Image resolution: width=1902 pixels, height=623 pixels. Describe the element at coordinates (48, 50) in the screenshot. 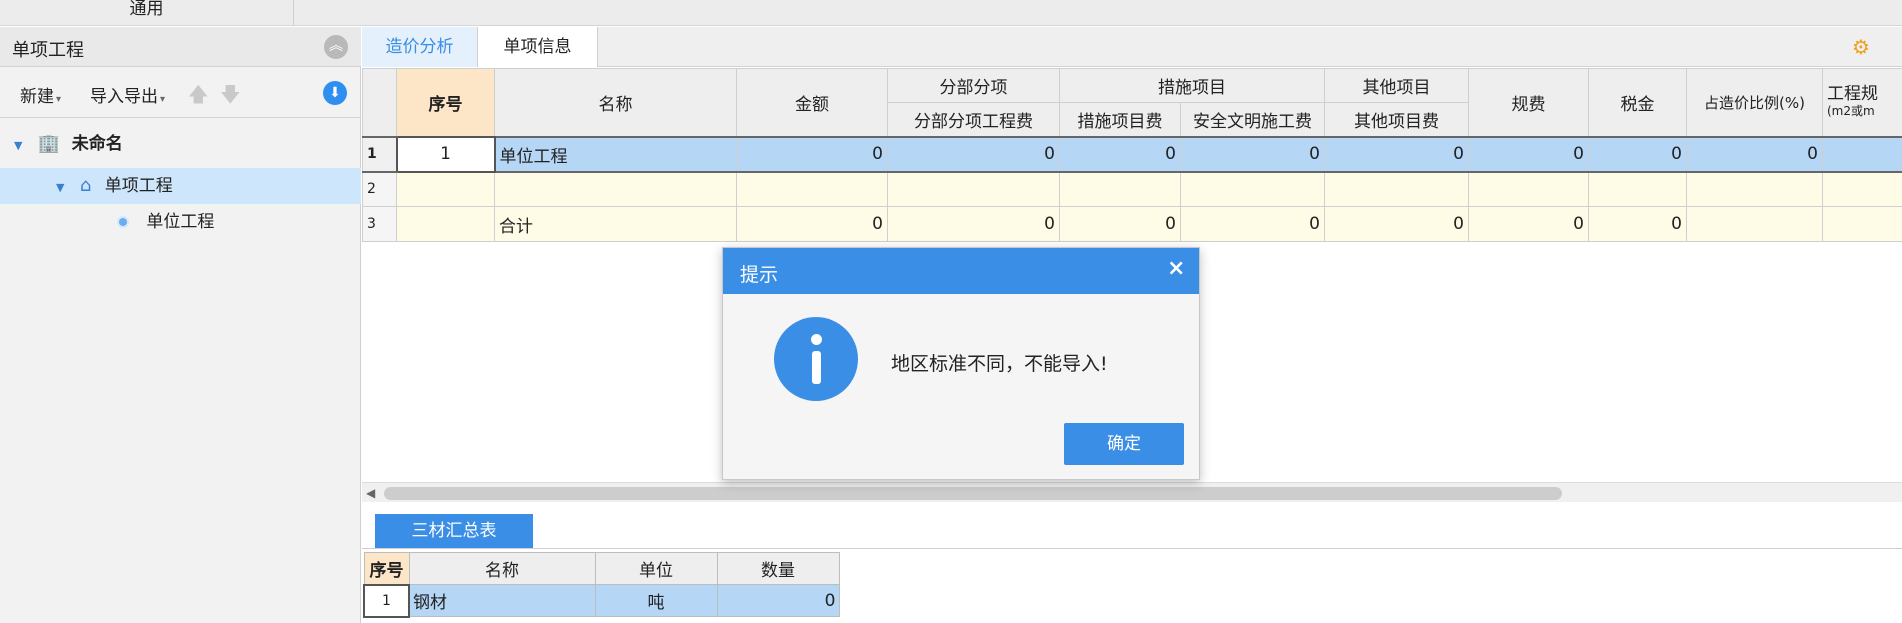

I see `panel-title: 单项工程` at that location.